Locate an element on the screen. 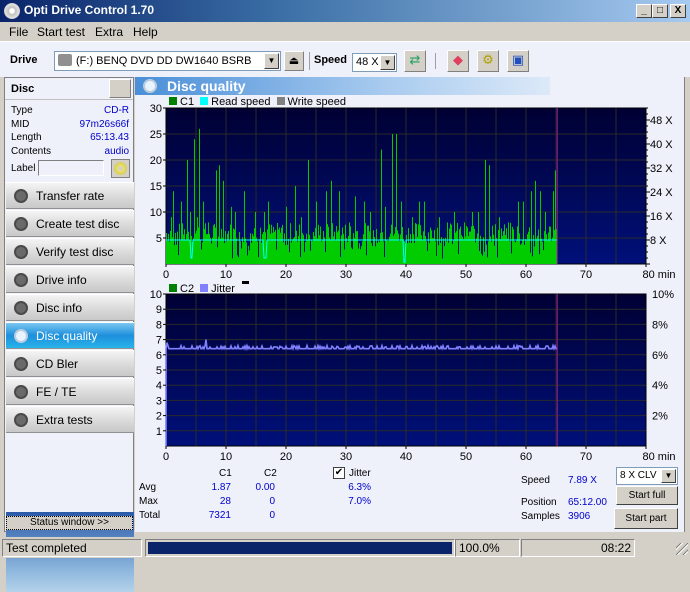 This screenshot has width=690, height=592. position-label: Position is located at coordinates (539, 502).